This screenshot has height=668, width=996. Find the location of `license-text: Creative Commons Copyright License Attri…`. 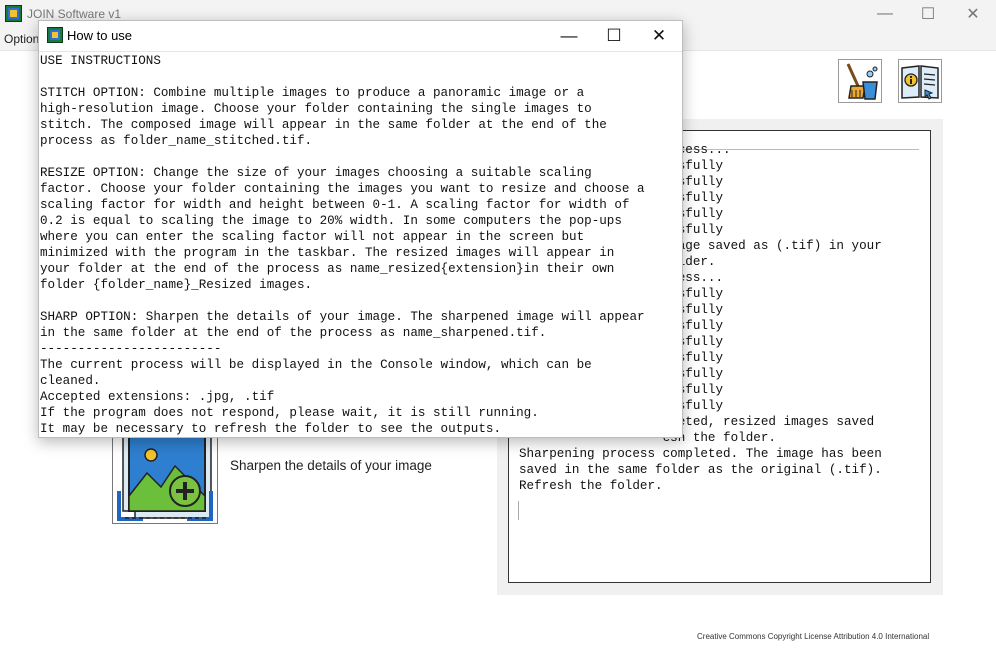

license-text: Creative Commons Copyright License Attri… is located at coordinates (813, 636).